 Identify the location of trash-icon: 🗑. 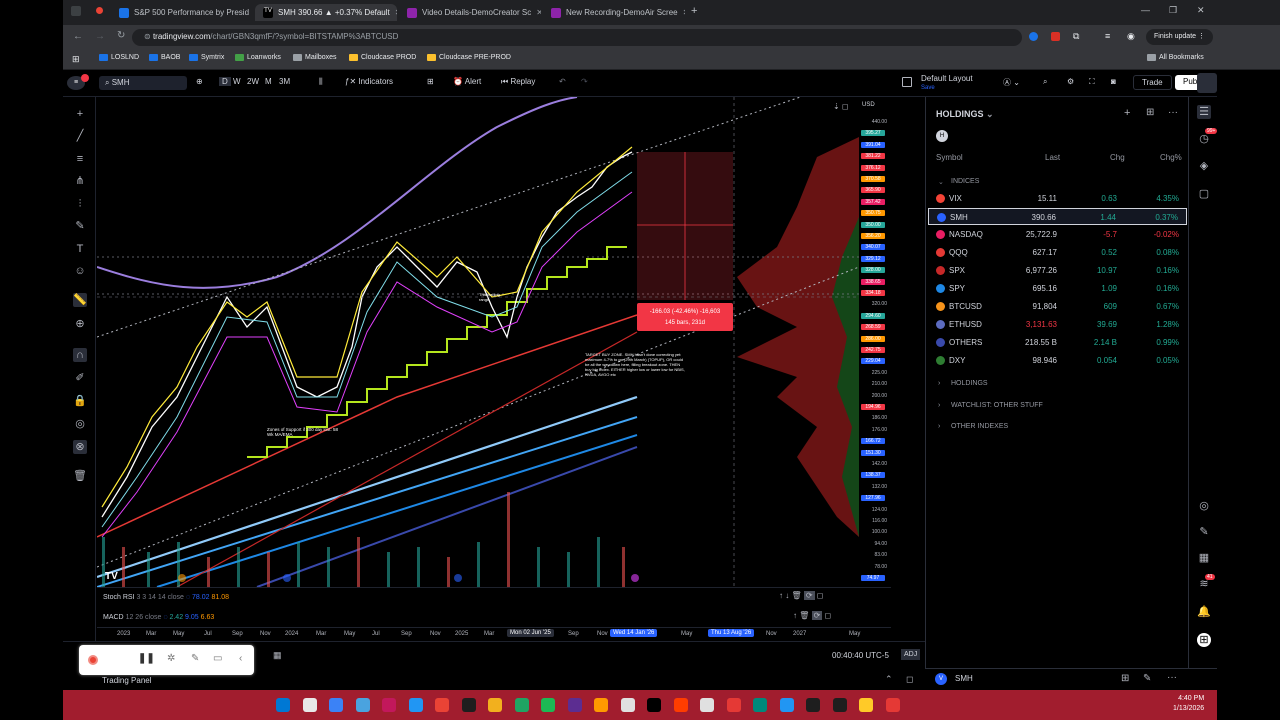
(80, 476).